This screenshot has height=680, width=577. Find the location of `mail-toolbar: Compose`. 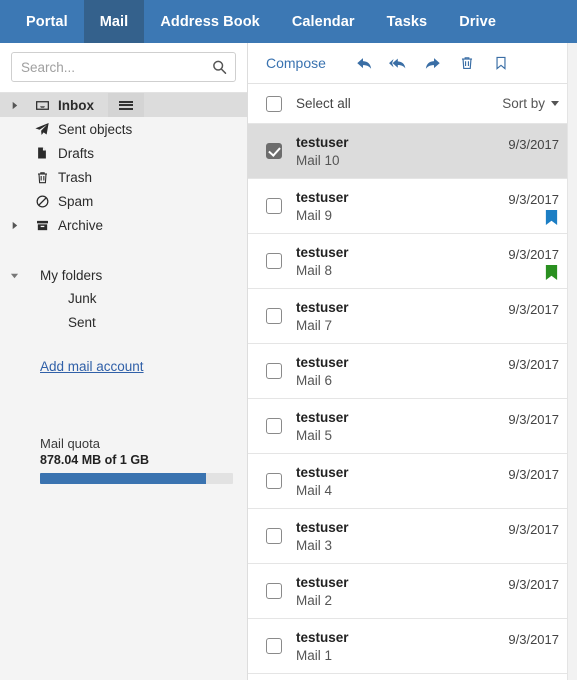

mail-toolbar: Compose is located at coordinates (412, 63).